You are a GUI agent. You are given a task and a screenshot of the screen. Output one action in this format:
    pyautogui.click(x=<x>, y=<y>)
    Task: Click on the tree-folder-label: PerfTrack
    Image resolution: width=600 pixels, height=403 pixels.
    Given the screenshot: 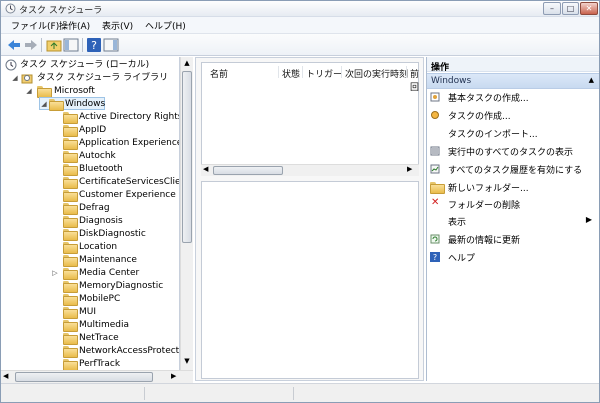 What is the action you would take?
    pyautogui.click(x=100, y=364)
    